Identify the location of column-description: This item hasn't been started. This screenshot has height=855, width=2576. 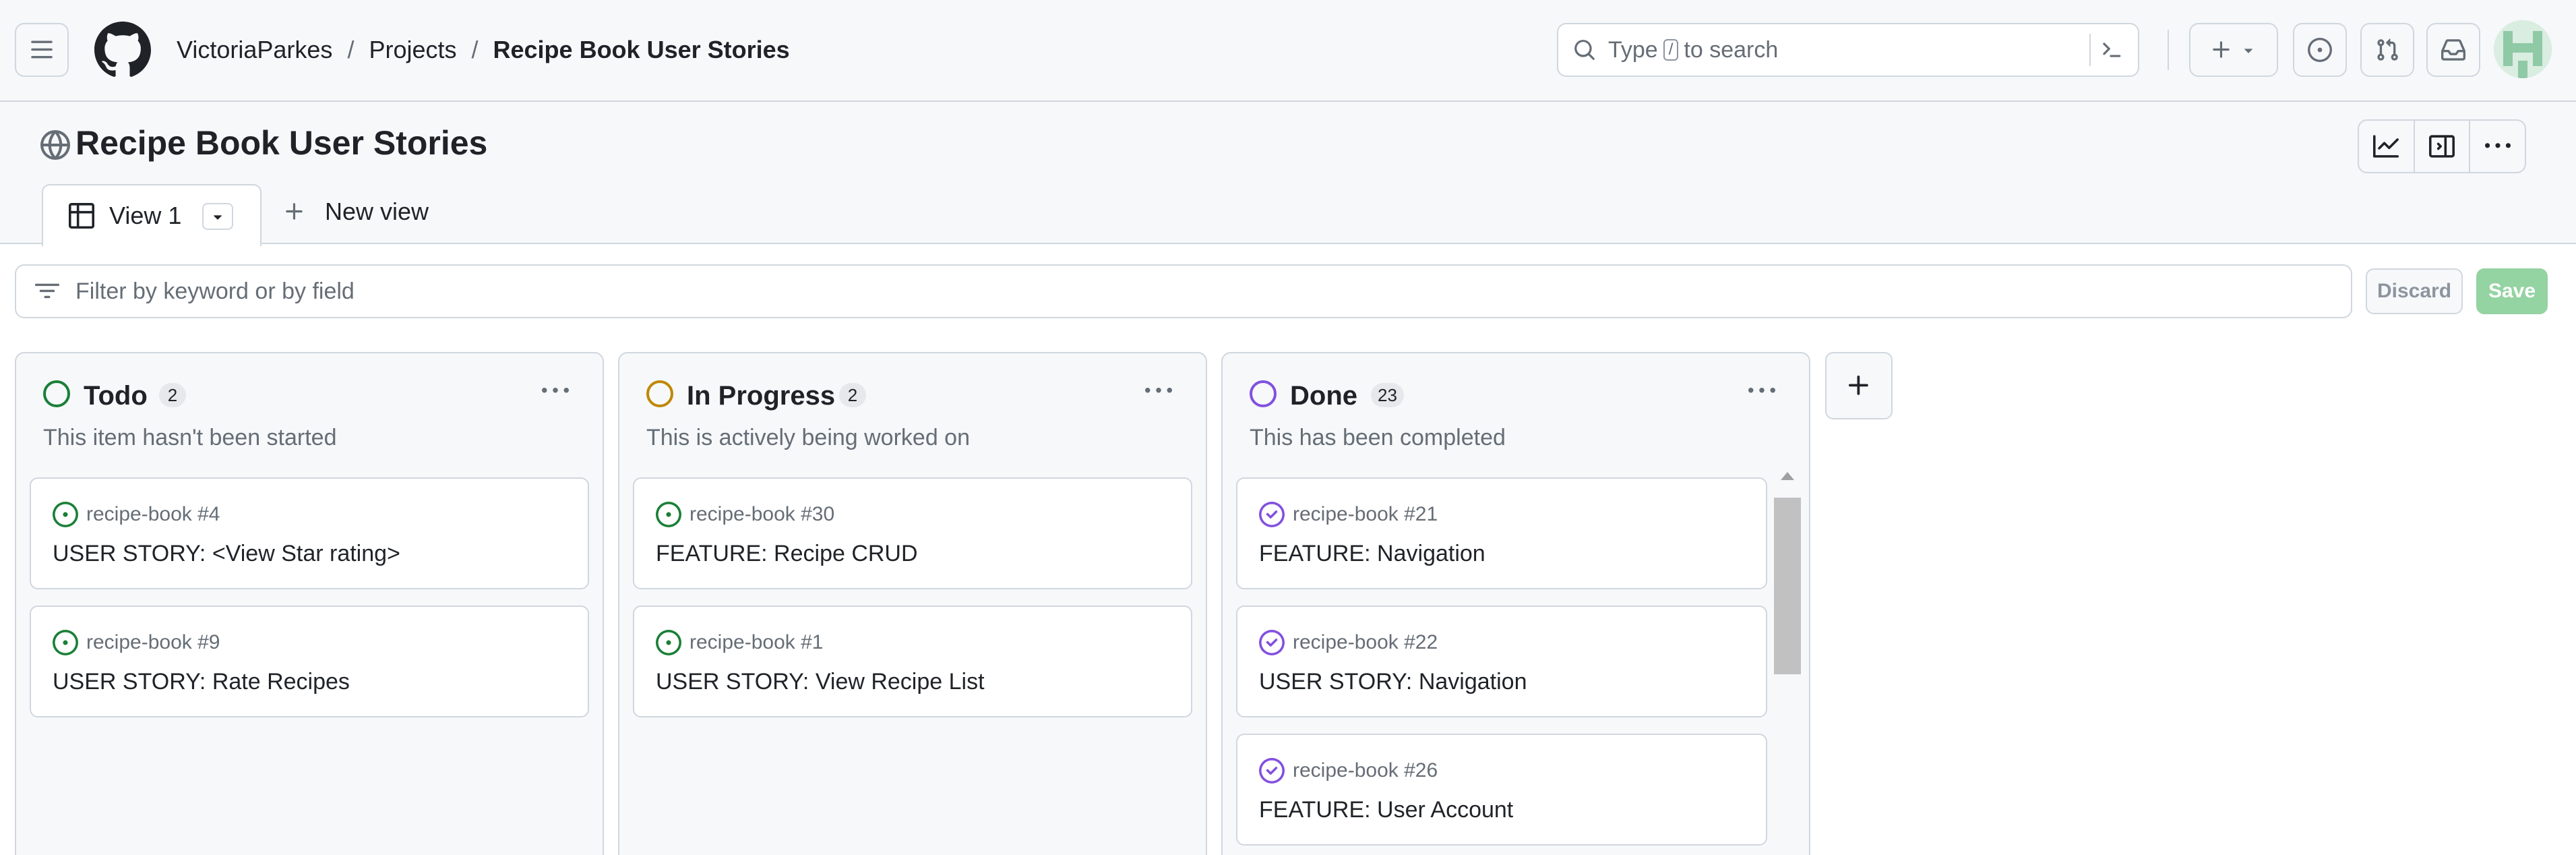
(190, 438).